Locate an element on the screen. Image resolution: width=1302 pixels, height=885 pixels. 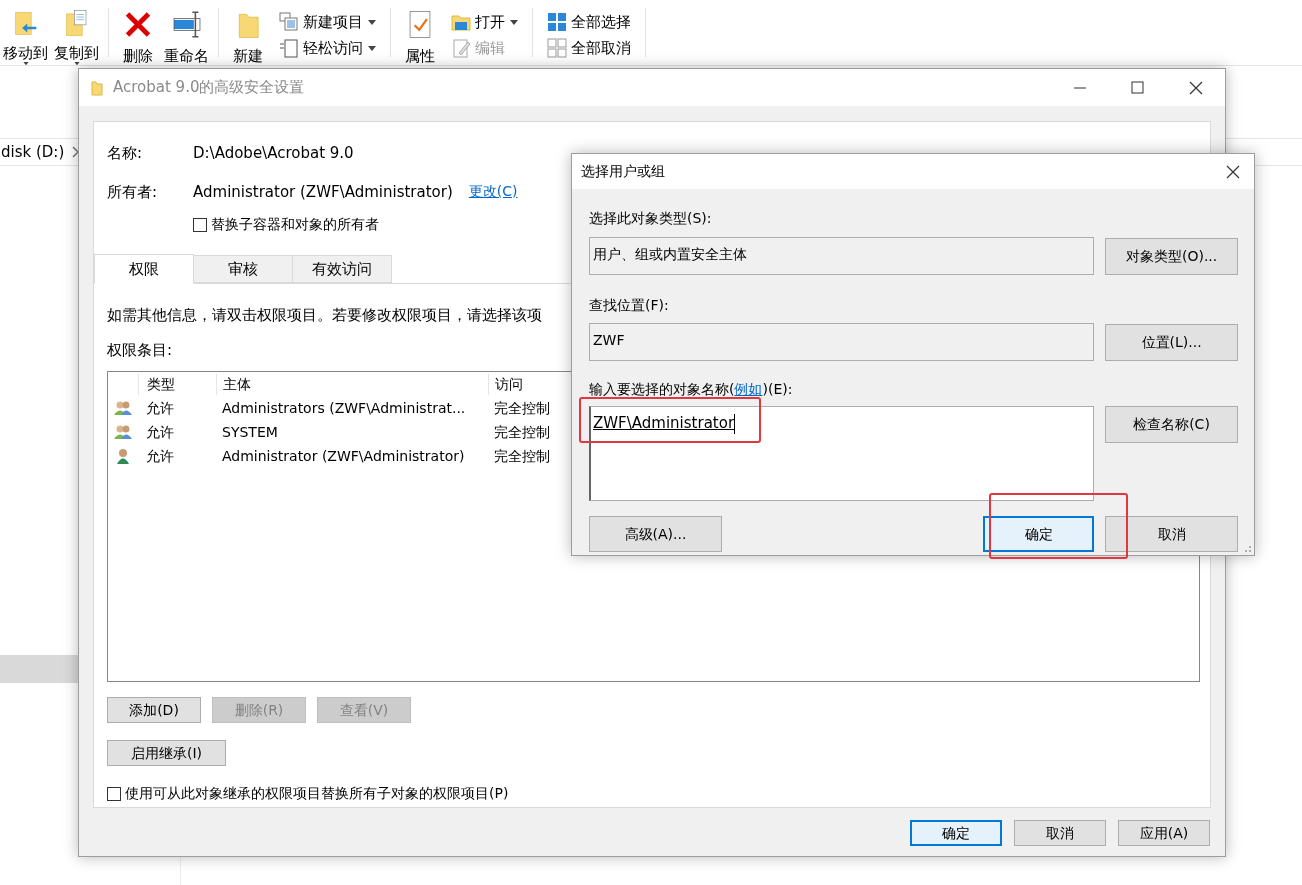
resize-grip-icon is located at coordinates (1247, 548).